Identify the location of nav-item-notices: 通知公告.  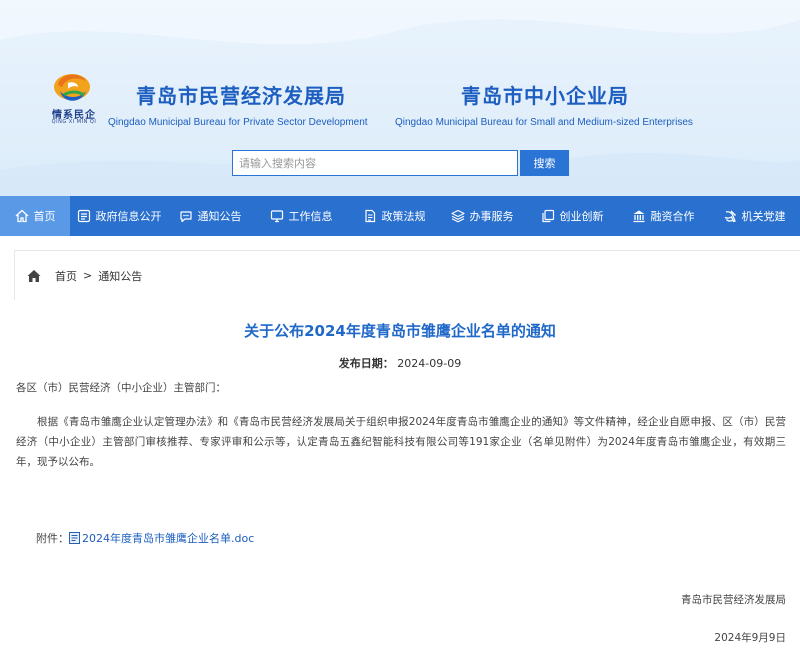
(210, 216).